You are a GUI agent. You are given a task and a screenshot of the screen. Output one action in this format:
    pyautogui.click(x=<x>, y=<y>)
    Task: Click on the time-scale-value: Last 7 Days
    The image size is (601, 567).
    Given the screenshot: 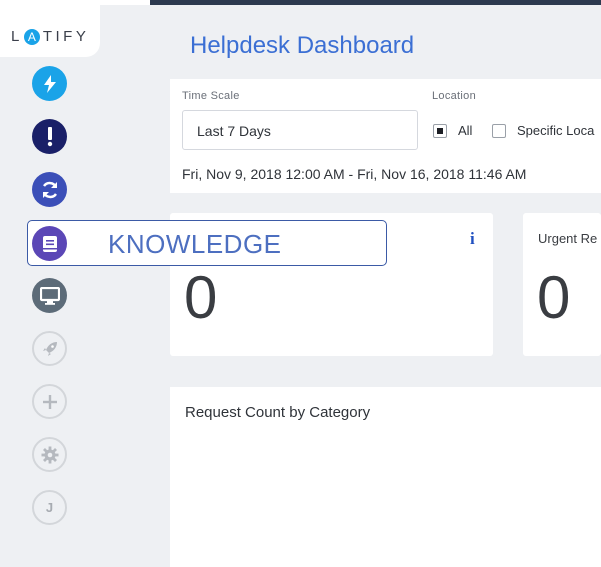 What is the action you would take?
    pyautogui.click(x=234, y=131)
    